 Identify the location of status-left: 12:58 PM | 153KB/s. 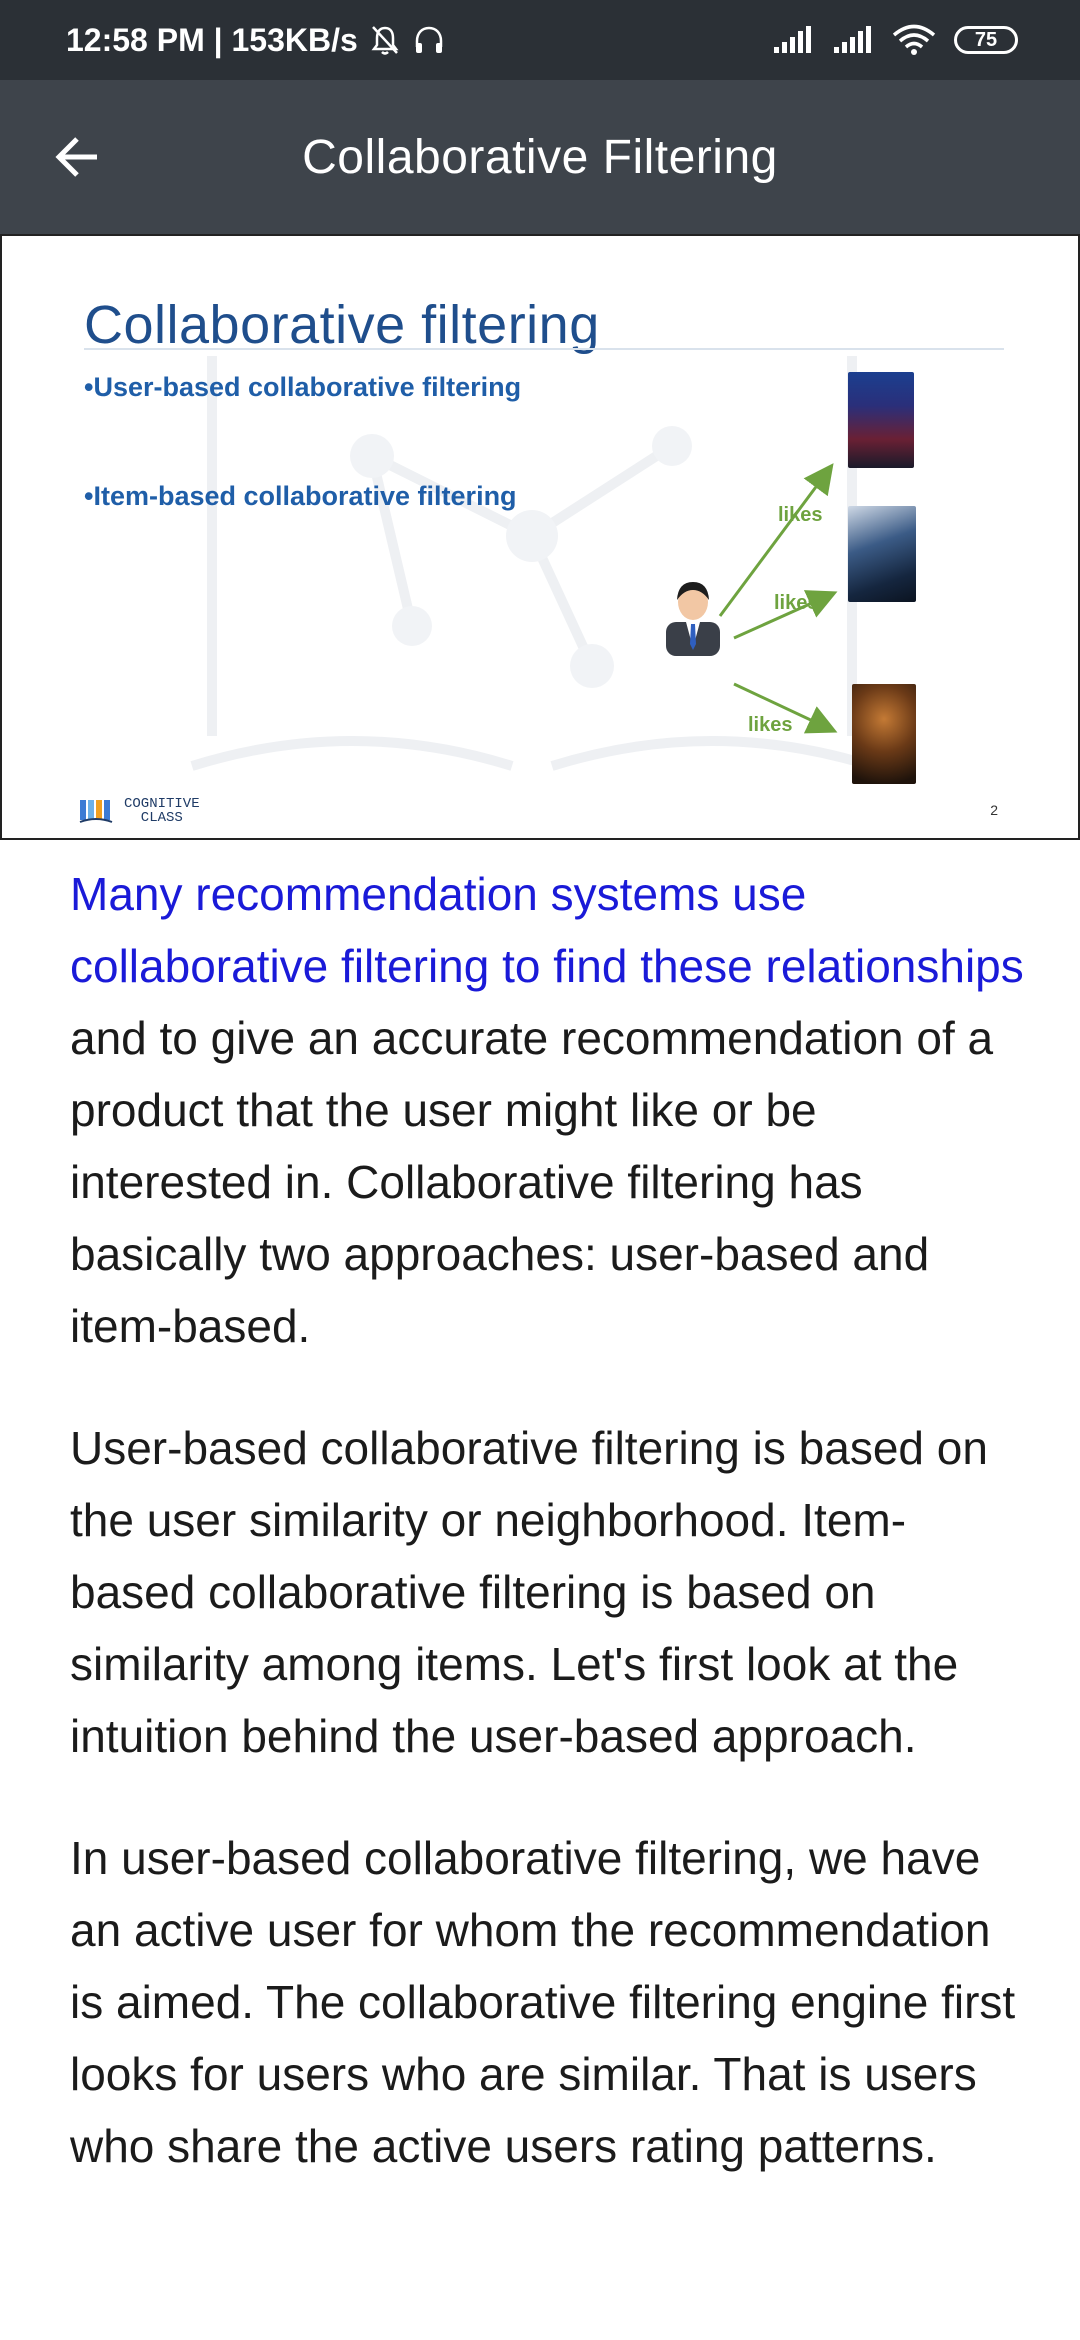
(256, 40).